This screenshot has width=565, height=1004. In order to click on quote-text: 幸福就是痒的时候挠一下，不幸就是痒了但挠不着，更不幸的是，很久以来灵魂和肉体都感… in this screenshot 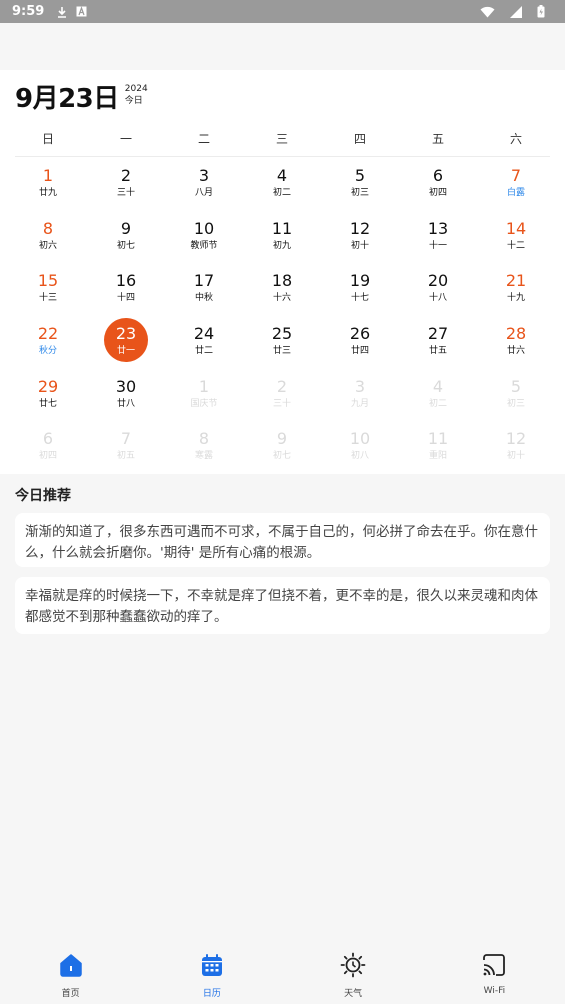, I will do `click(281, 606)`.